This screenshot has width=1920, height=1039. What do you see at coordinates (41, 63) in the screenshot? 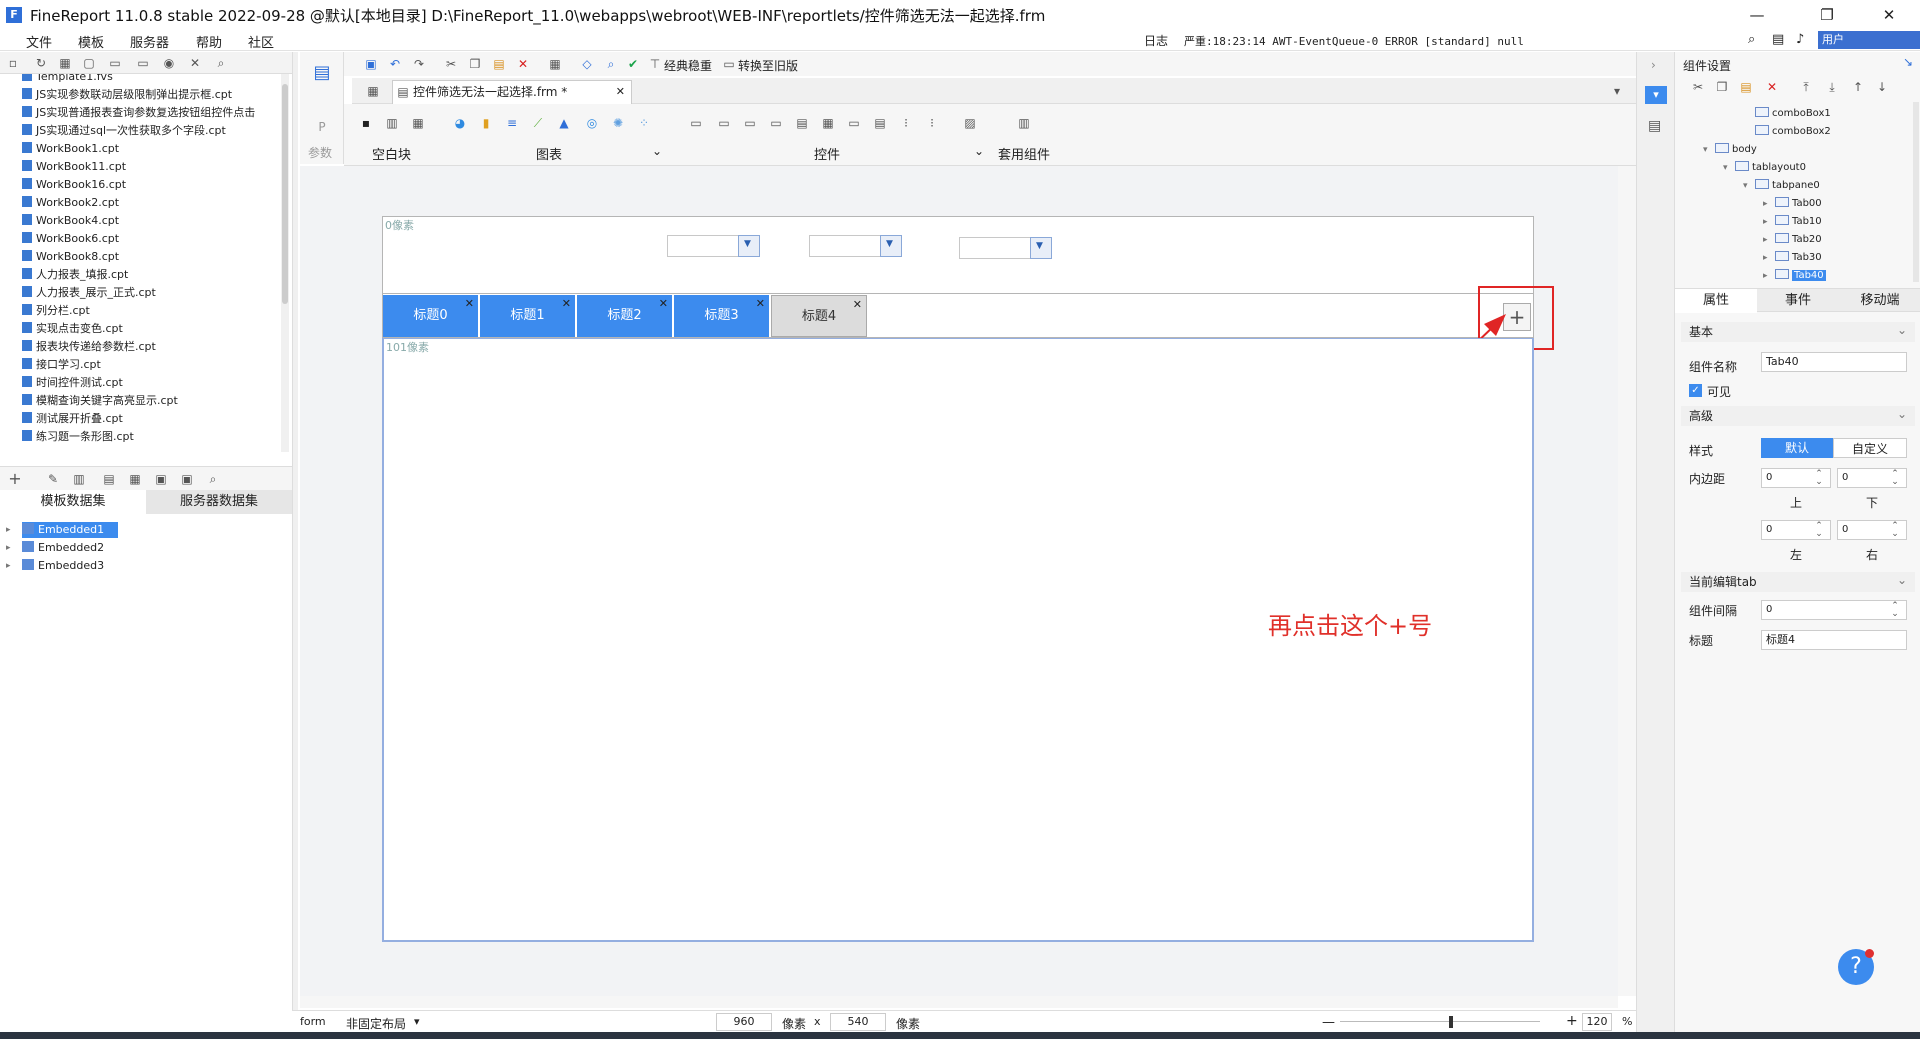
I see `refresh-icon: ↻` at bounding box center [41, 63].